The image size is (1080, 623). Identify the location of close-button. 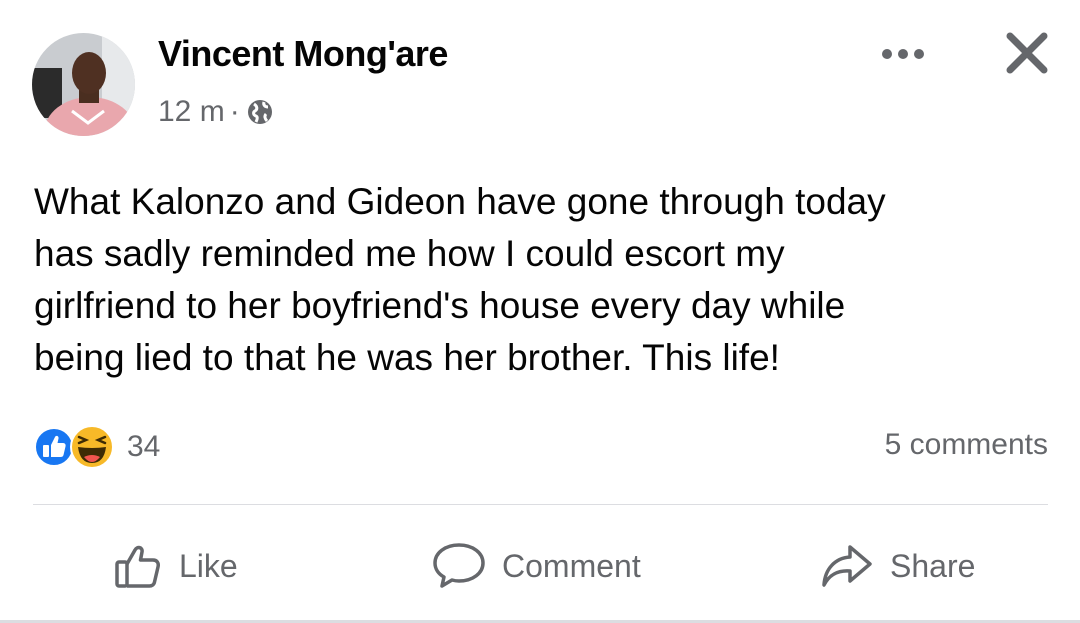
(1027, 53).